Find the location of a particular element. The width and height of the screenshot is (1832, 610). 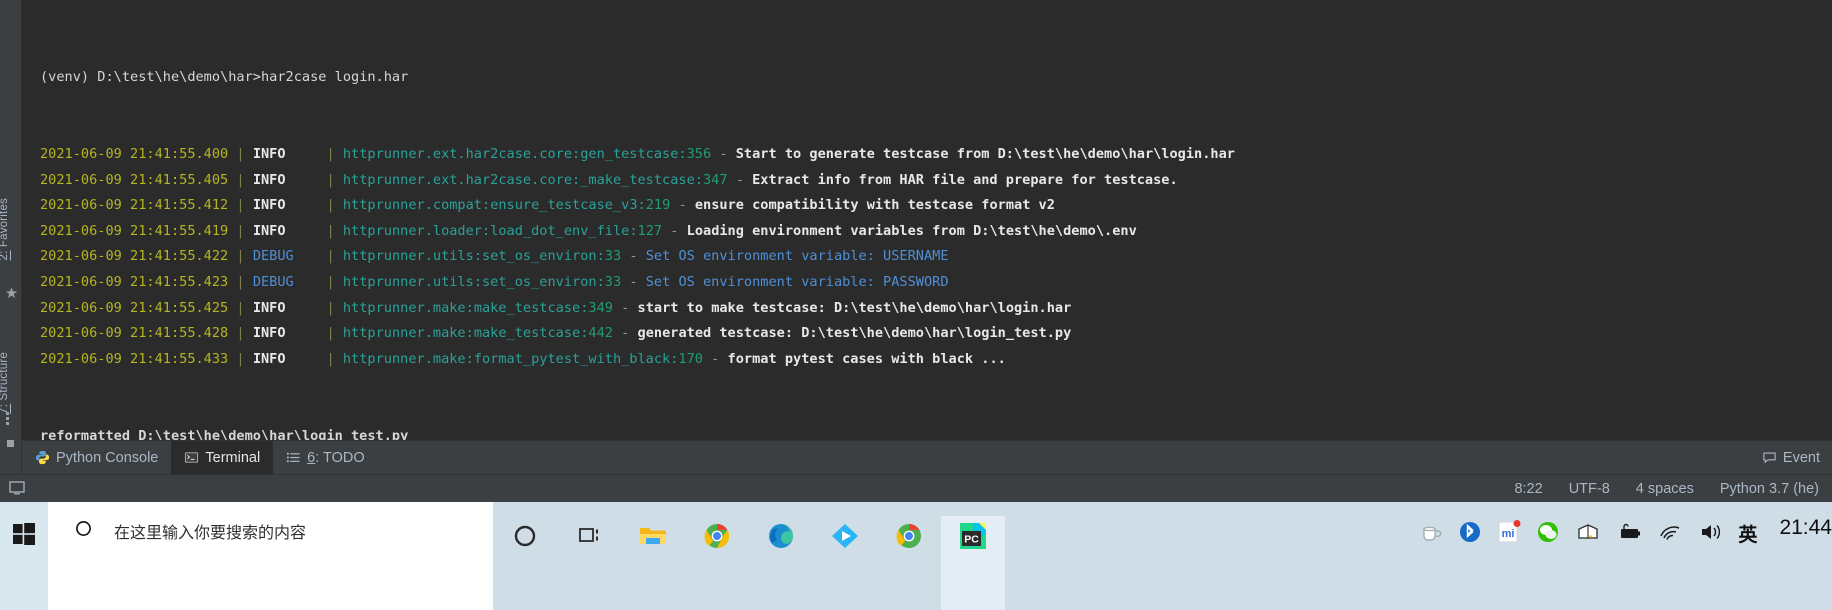

tab-todo: 6: TODO is located at coordinates (325, 457).